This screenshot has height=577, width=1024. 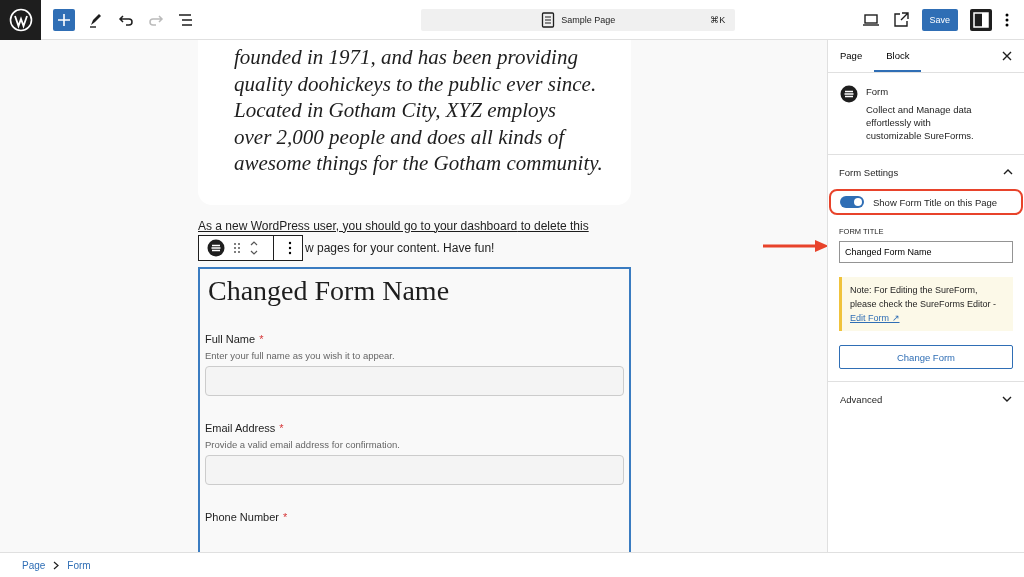 I want to click on block-name: Form, so click(x=878, y=91).